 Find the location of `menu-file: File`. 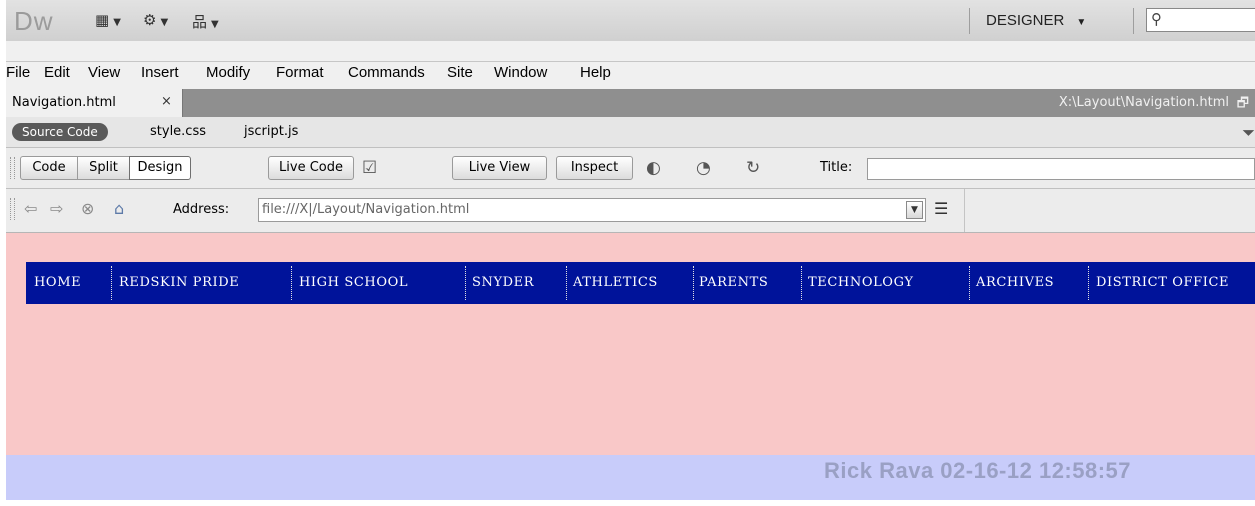

menu-file: File is located at coordinates (18, 72).